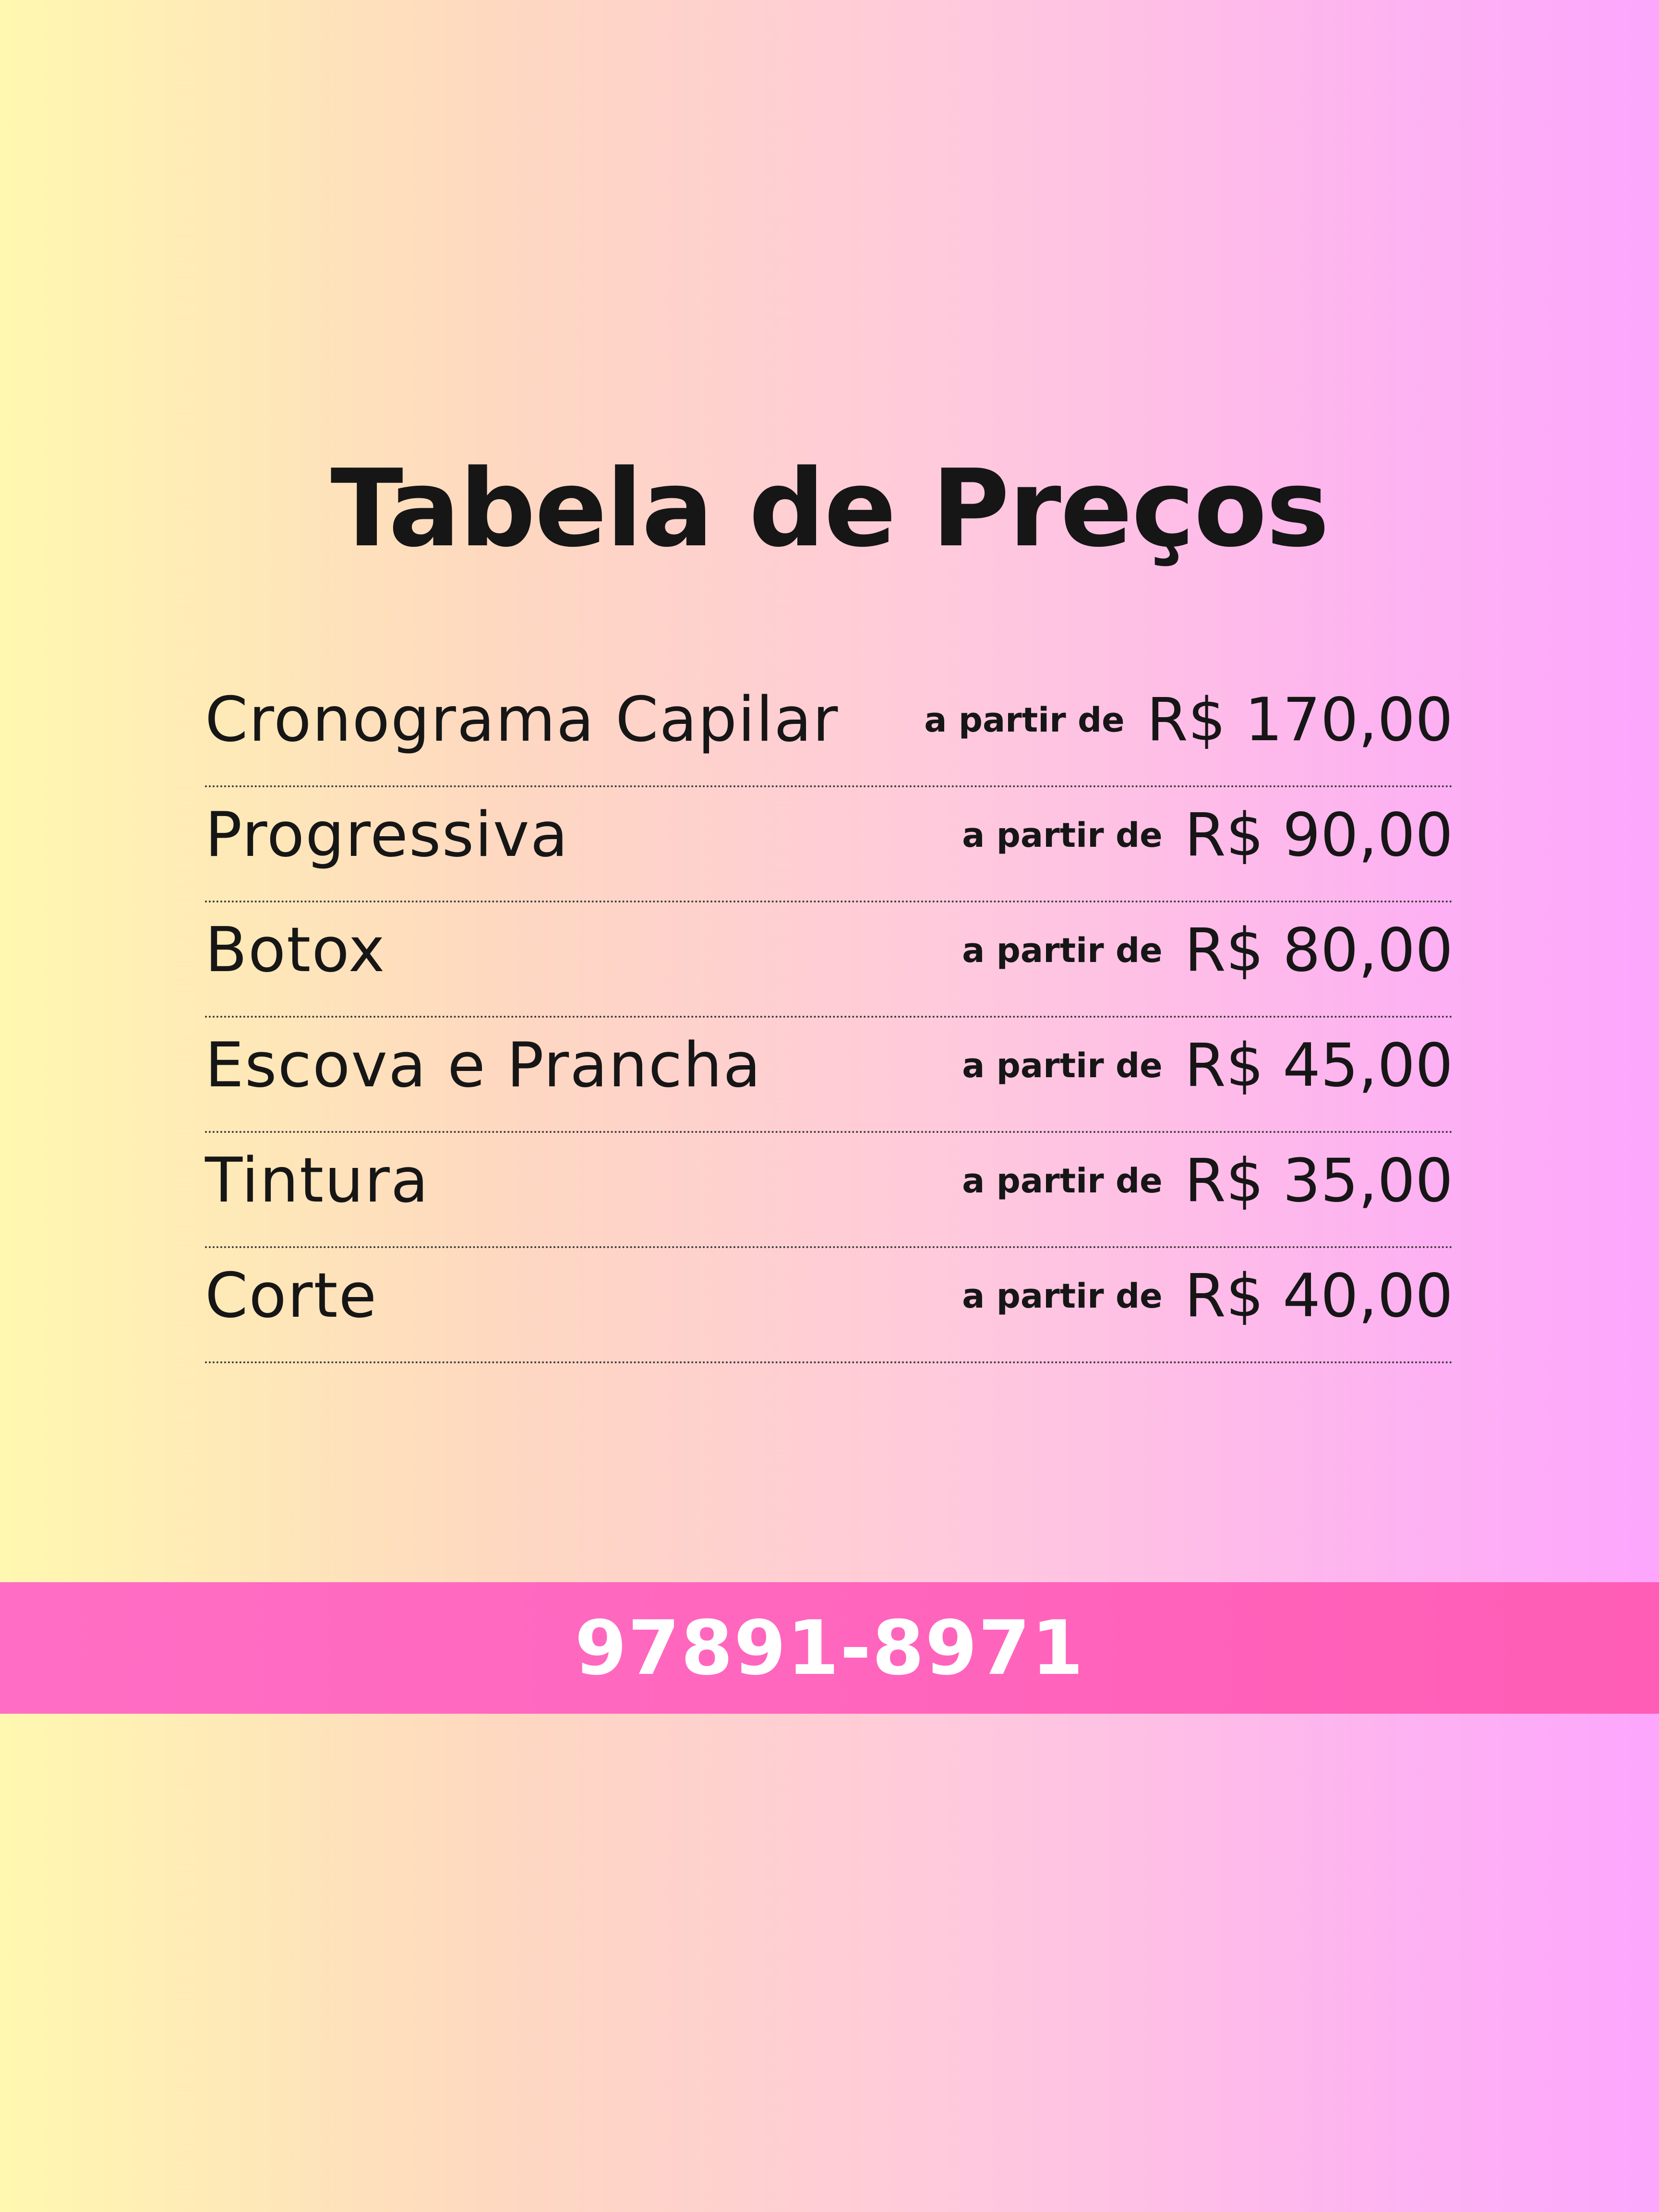 This screenshot has height=2212, width=1659. Describe the element at coordinates (387, 835) in the screenshot. I see `service-name: Progressiva` at that location.